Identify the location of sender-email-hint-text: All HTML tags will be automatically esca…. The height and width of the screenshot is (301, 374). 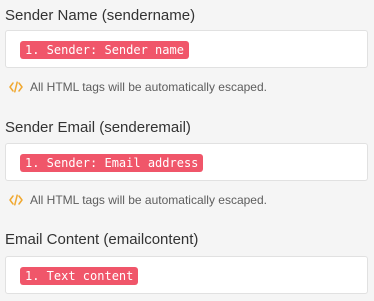
(148, 200).